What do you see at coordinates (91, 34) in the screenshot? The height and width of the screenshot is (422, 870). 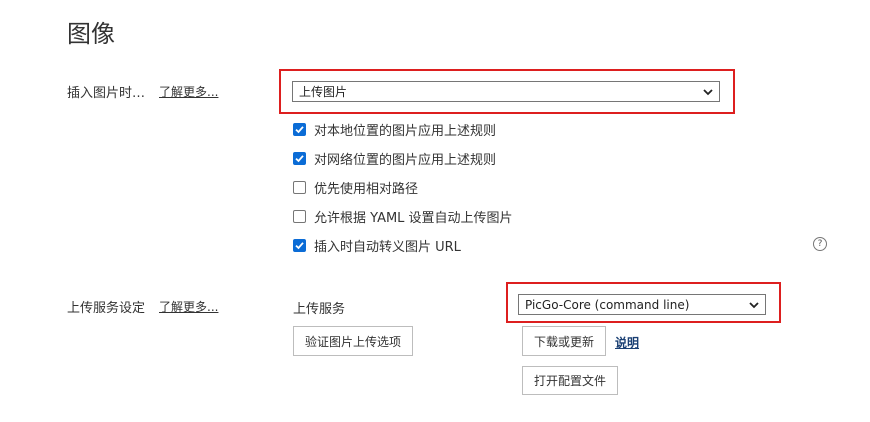 I see `page-title: 图像` at bounding box center [91, 34].